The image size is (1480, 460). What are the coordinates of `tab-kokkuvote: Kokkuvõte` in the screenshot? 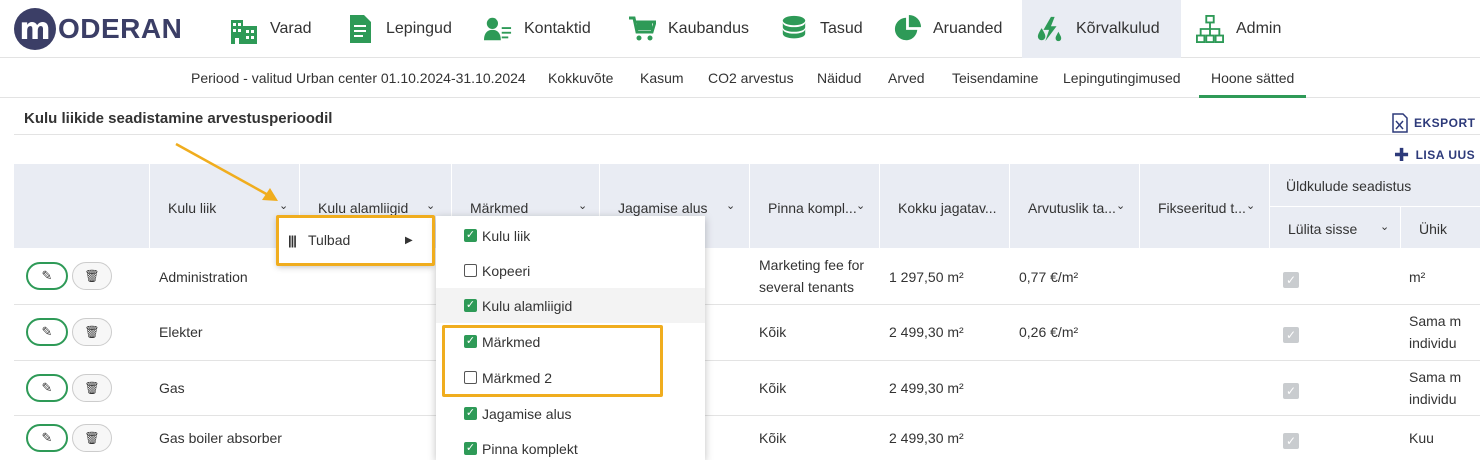 It's located at (580, 78).